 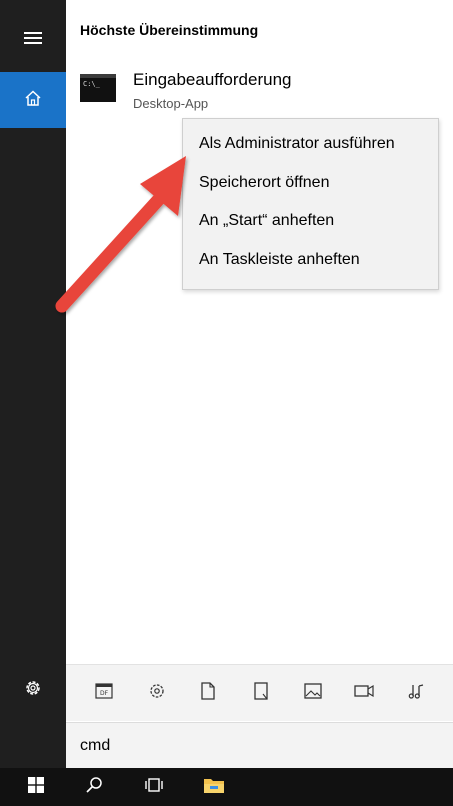 I want to click on task-view-button, so click(x=154, y=787).